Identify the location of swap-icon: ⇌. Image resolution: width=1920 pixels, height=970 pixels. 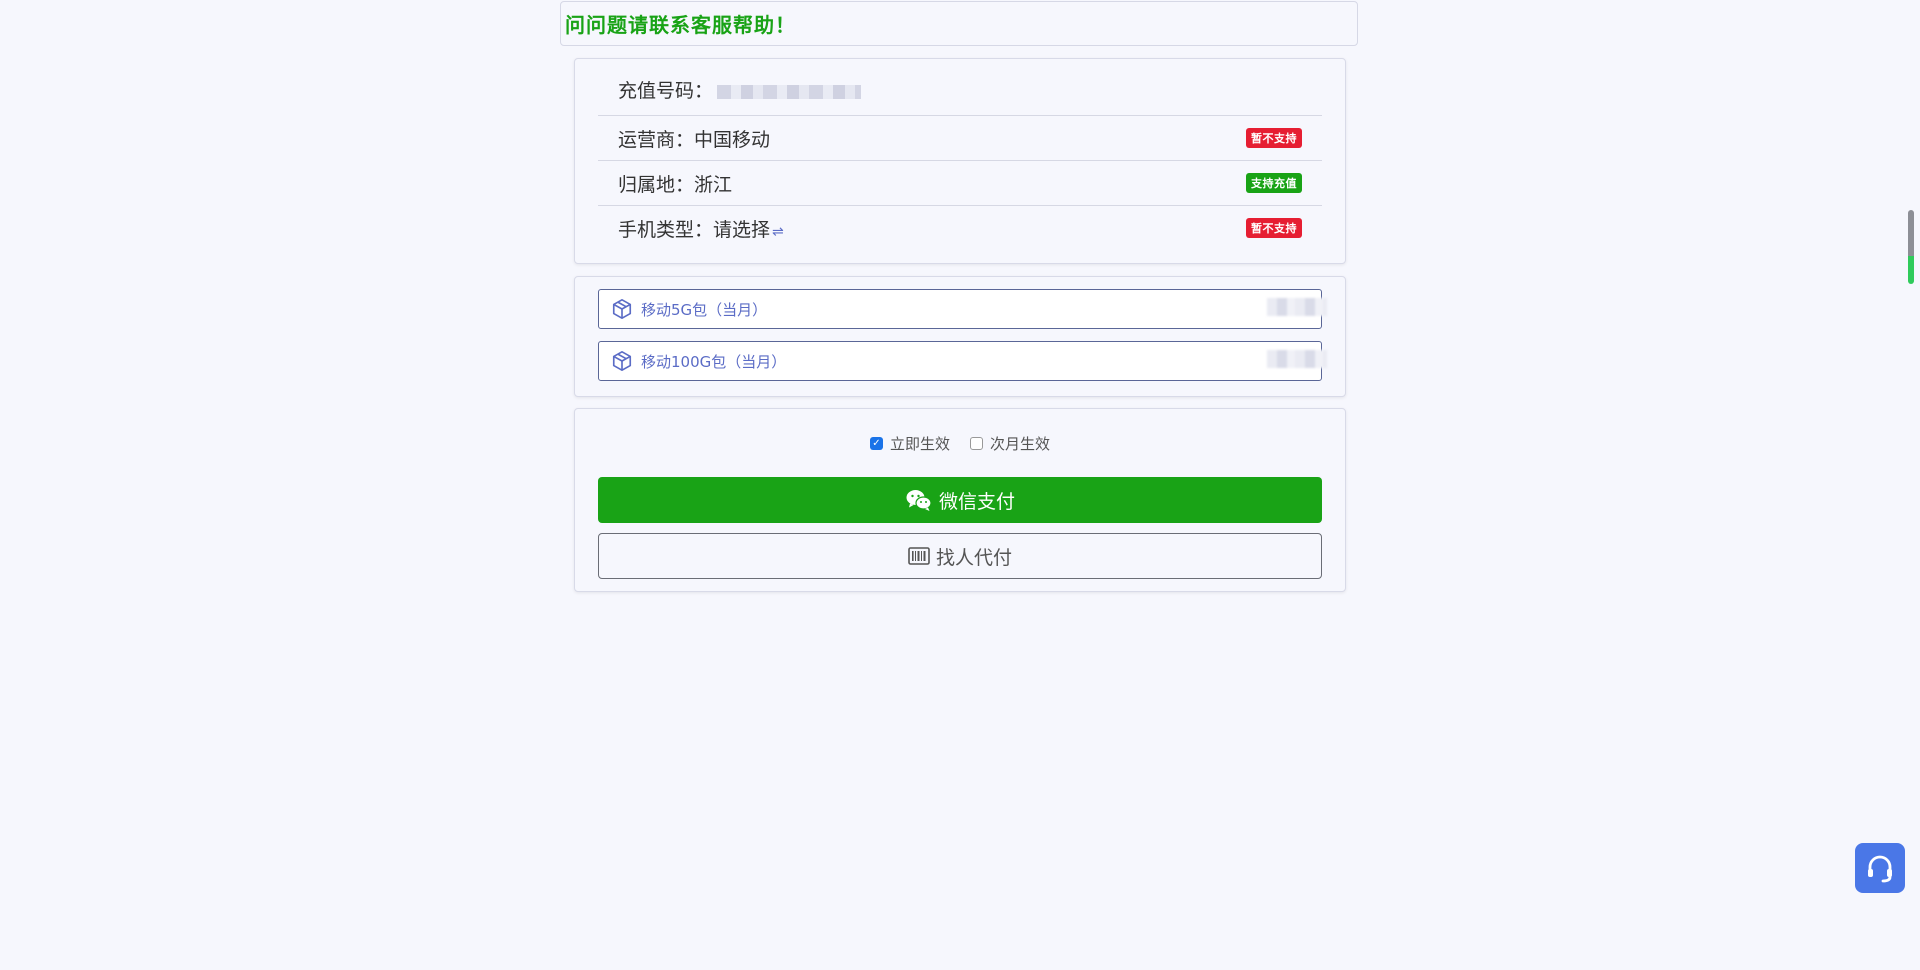
(778, 232).